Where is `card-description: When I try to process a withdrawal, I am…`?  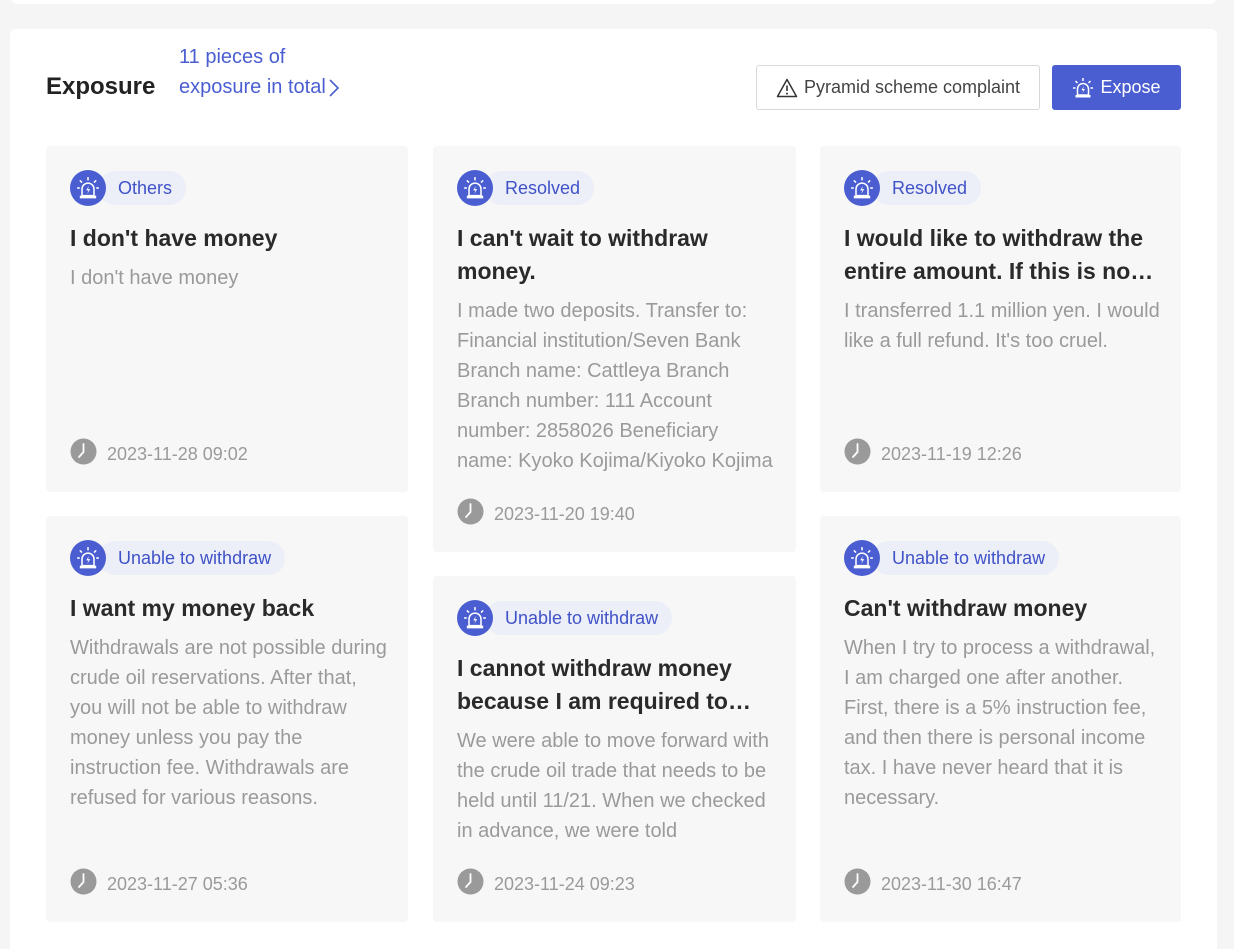 card-description: When I try to process a withdrawal, I am… is located at coordinates (1000, 723).